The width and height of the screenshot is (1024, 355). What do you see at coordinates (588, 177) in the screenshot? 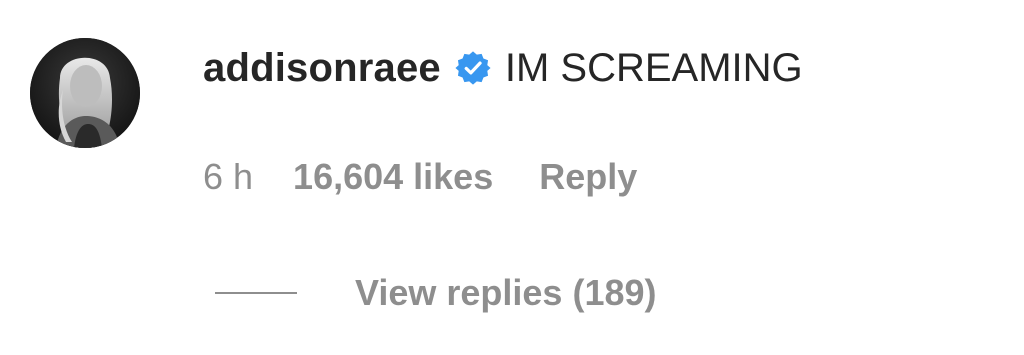
I see `reply-button: Reply` at bounding box center [588, 177].